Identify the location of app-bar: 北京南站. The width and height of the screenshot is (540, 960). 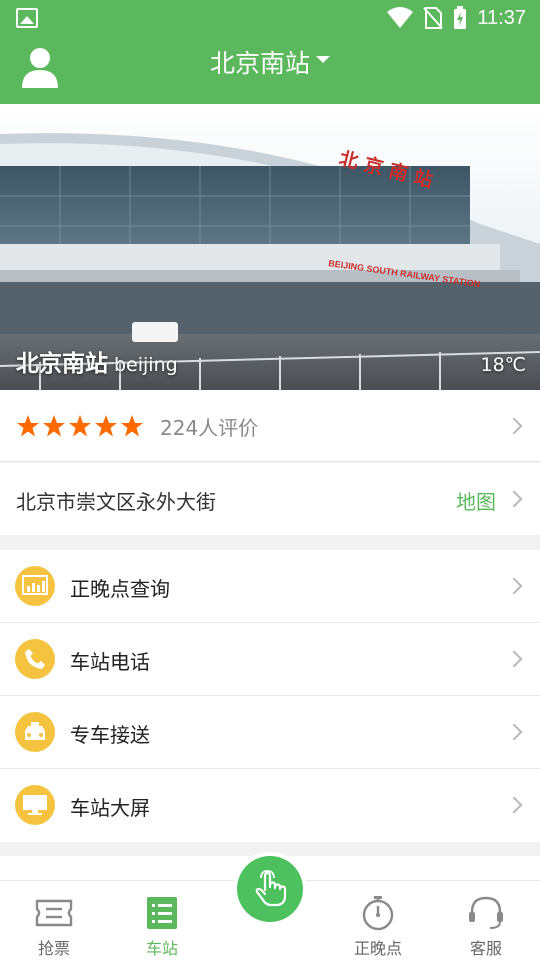
(270, 70).